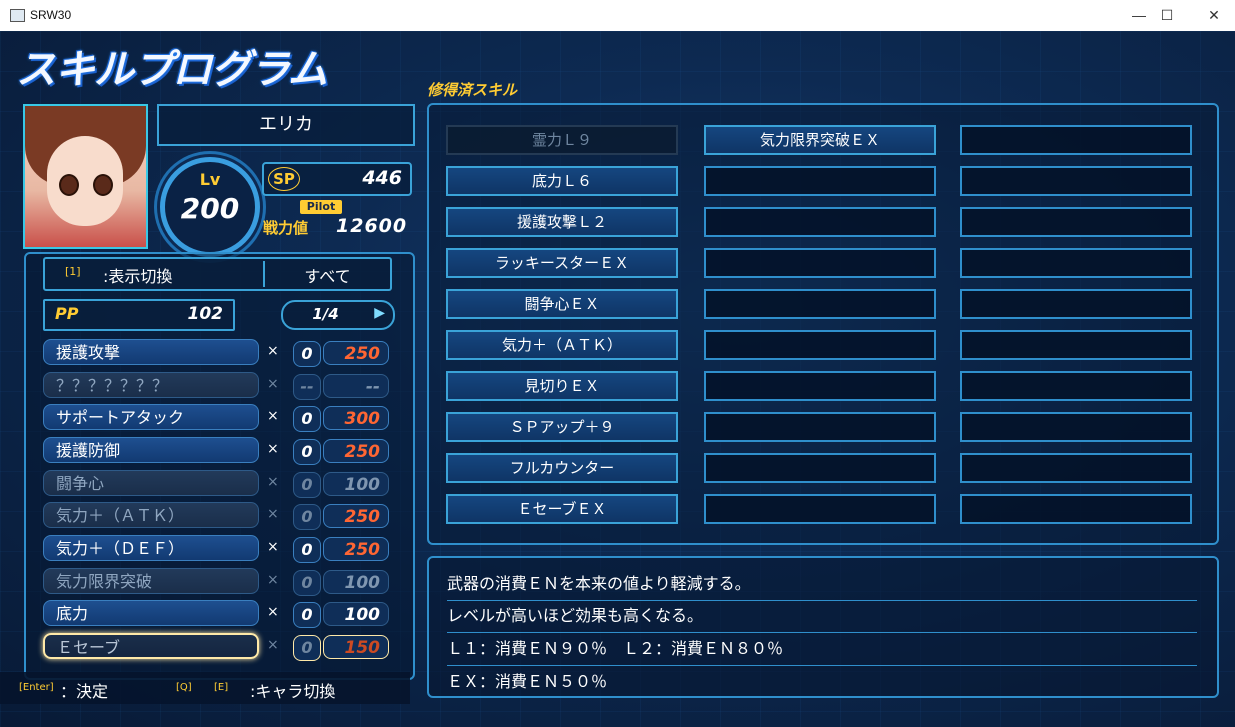  Describe the element at coordinates (69, 185) in the screenshot. I see `portrait-eye-left` at that location.